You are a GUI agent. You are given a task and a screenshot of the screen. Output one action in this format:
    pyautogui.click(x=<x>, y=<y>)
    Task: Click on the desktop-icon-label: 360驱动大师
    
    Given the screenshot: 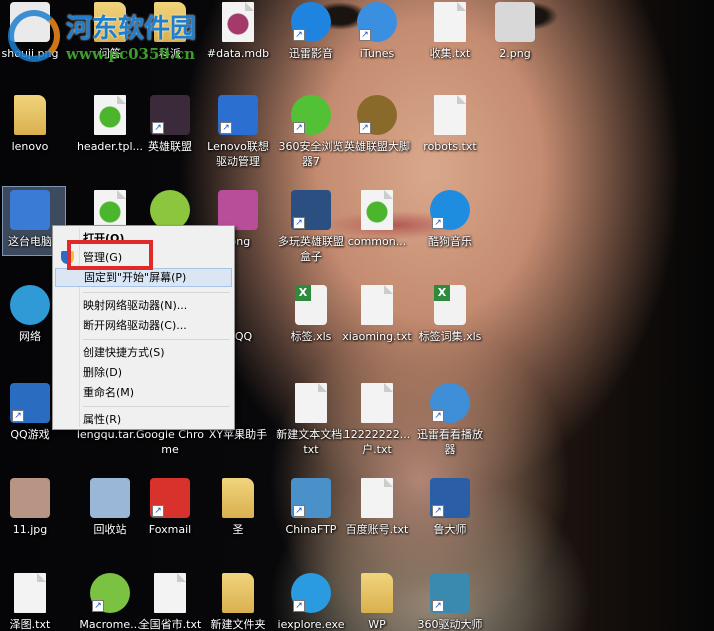 What is the action you would take?
    pyautogui.click(x=450, y=624)
    